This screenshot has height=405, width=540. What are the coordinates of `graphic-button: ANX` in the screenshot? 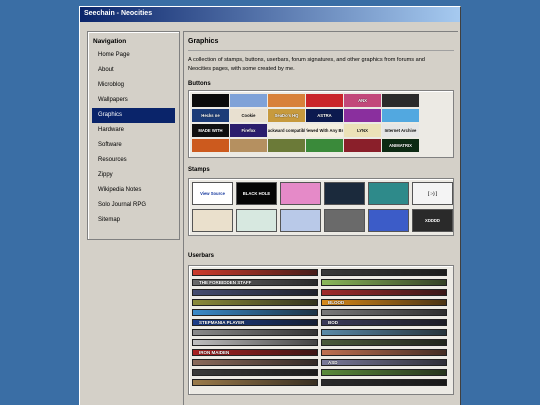 It's located at (362, 100).